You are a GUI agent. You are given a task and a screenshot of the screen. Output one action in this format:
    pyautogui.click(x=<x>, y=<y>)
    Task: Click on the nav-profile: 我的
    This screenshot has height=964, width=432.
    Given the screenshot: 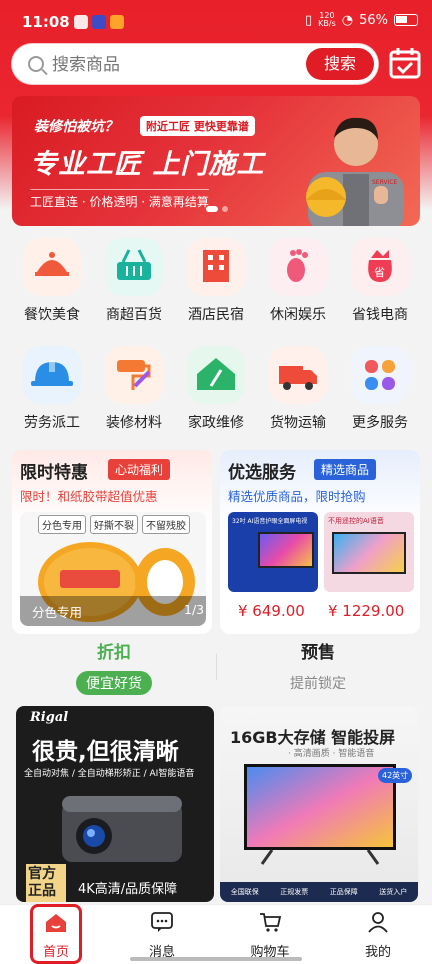 What is the action you would take?
    pyautogui.click(x=378, y=935)
    